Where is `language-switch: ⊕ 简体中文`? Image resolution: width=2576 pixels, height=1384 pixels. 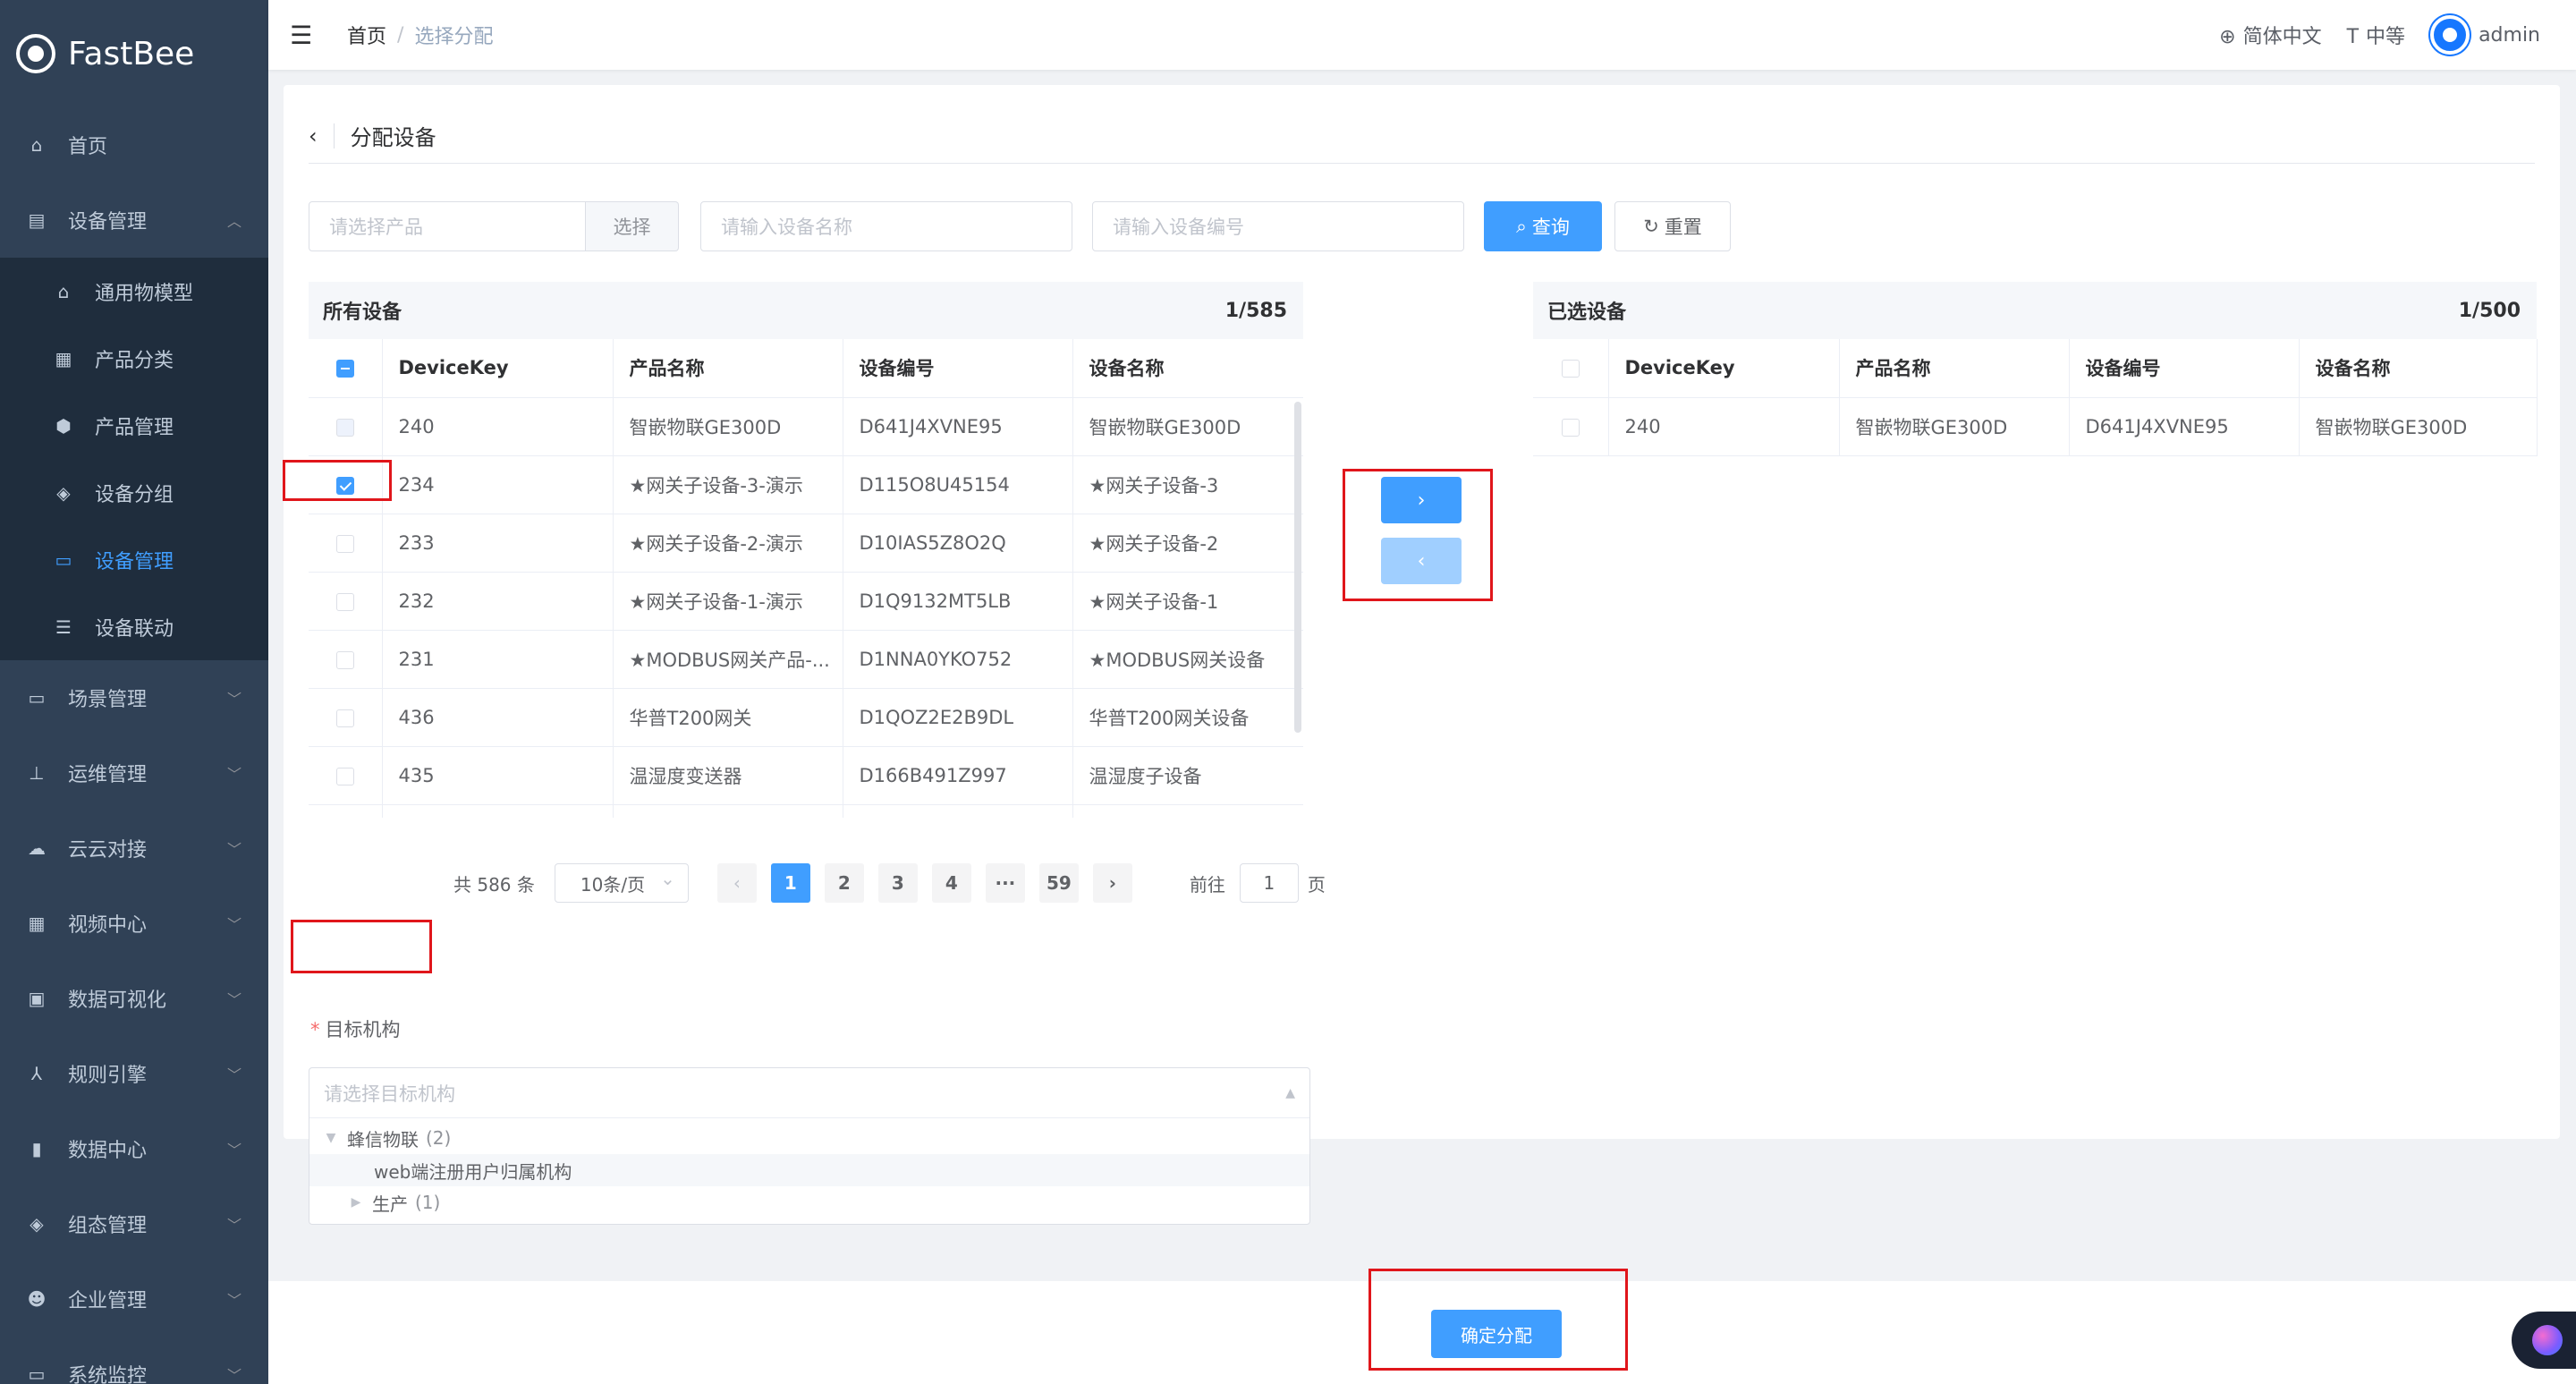 language-switch: ⊕ 简体中文 is located at coordinates (2270, 35).